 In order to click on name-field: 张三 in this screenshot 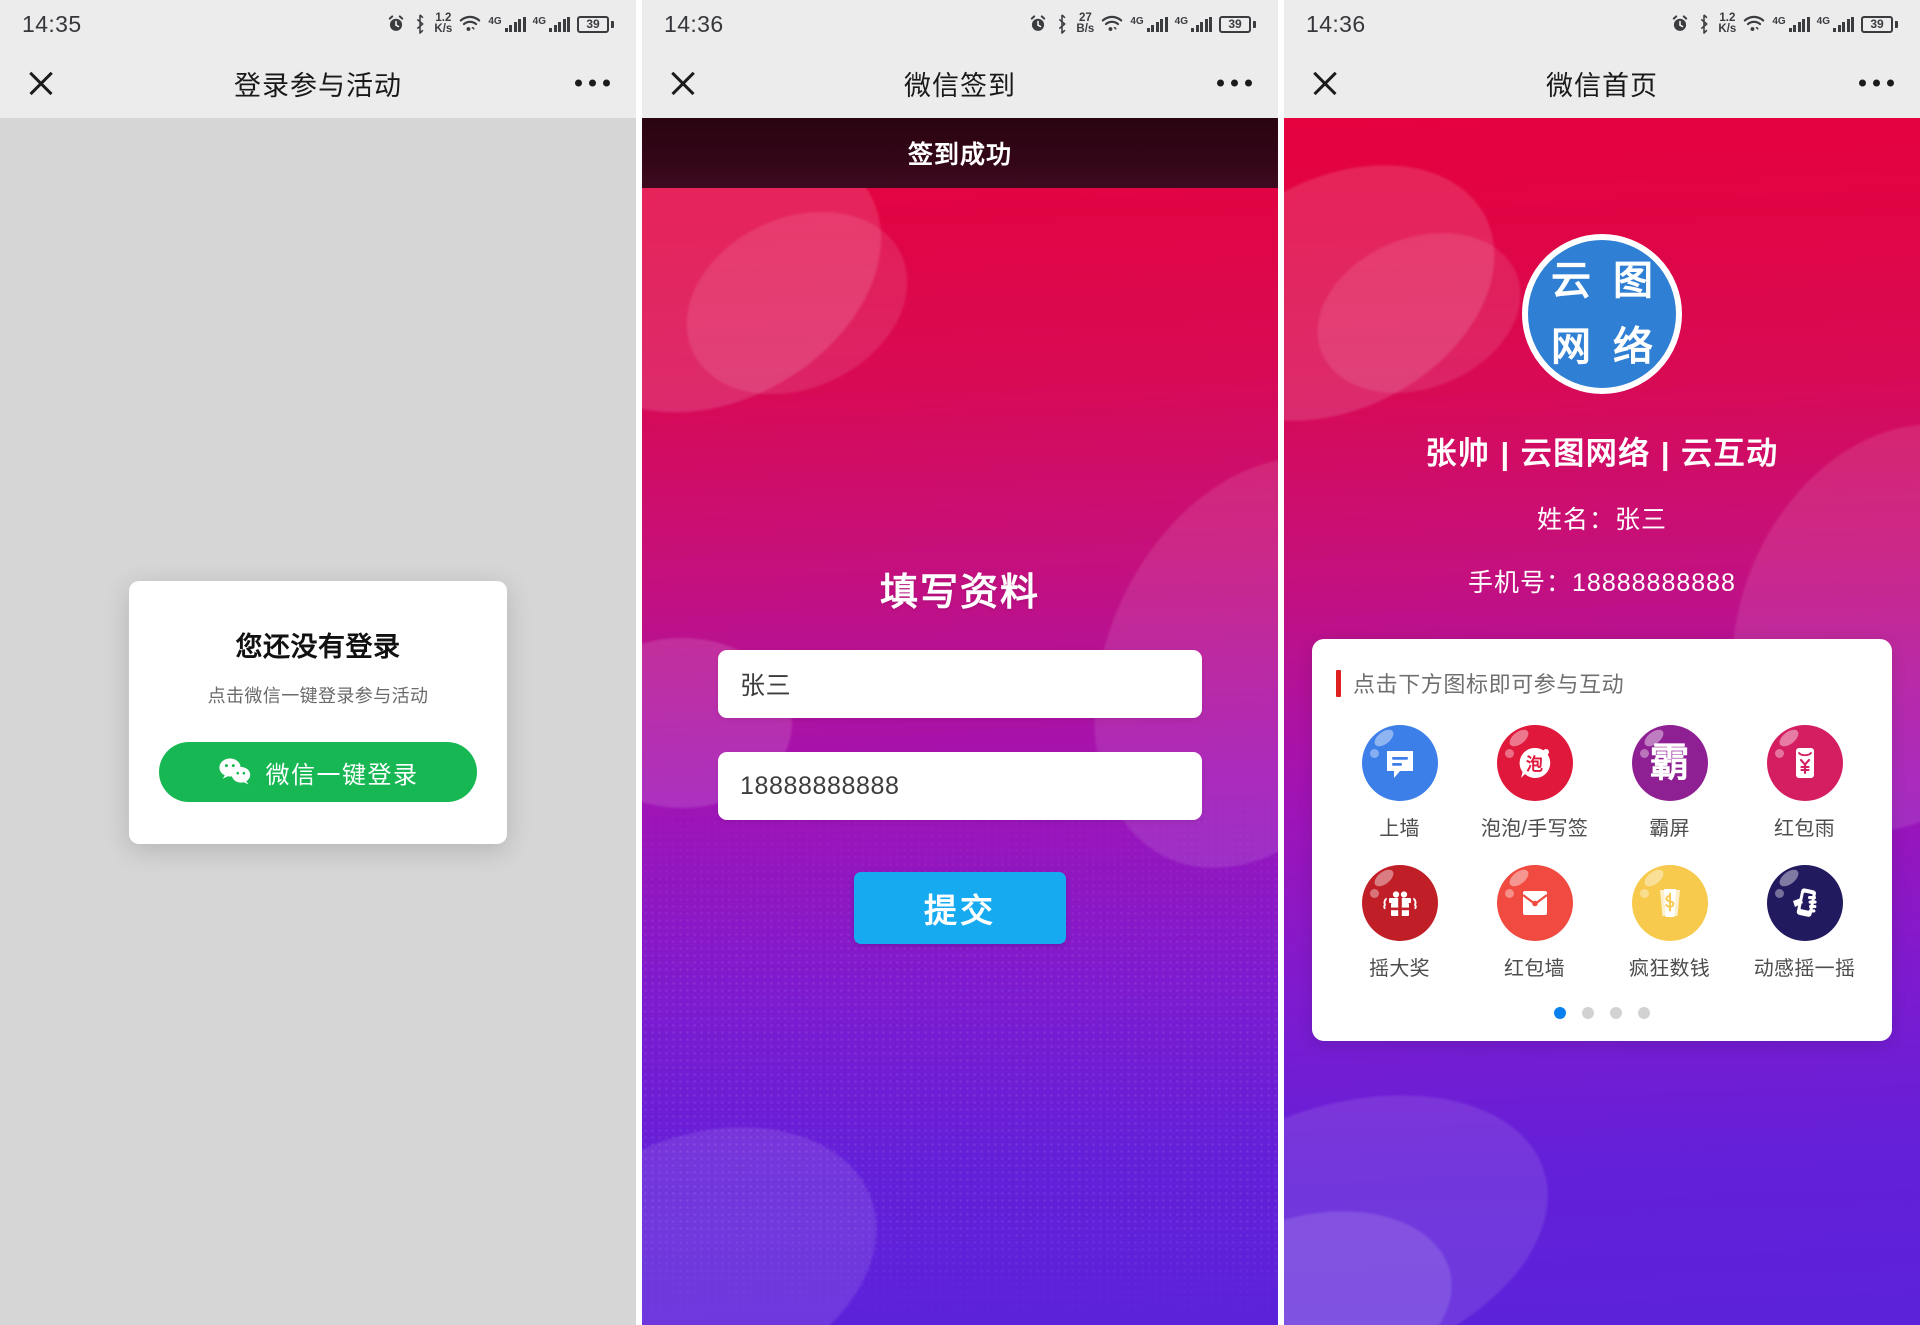, I will do `click(960, 684)`.